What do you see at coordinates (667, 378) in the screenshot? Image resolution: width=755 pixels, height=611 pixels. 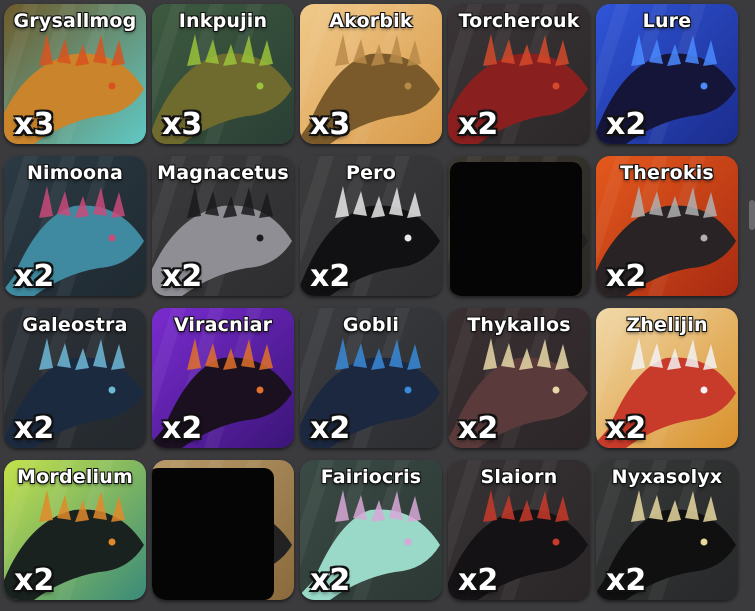 I see `creature-card: Zhelijin x2` at bounding box center [667, 378].